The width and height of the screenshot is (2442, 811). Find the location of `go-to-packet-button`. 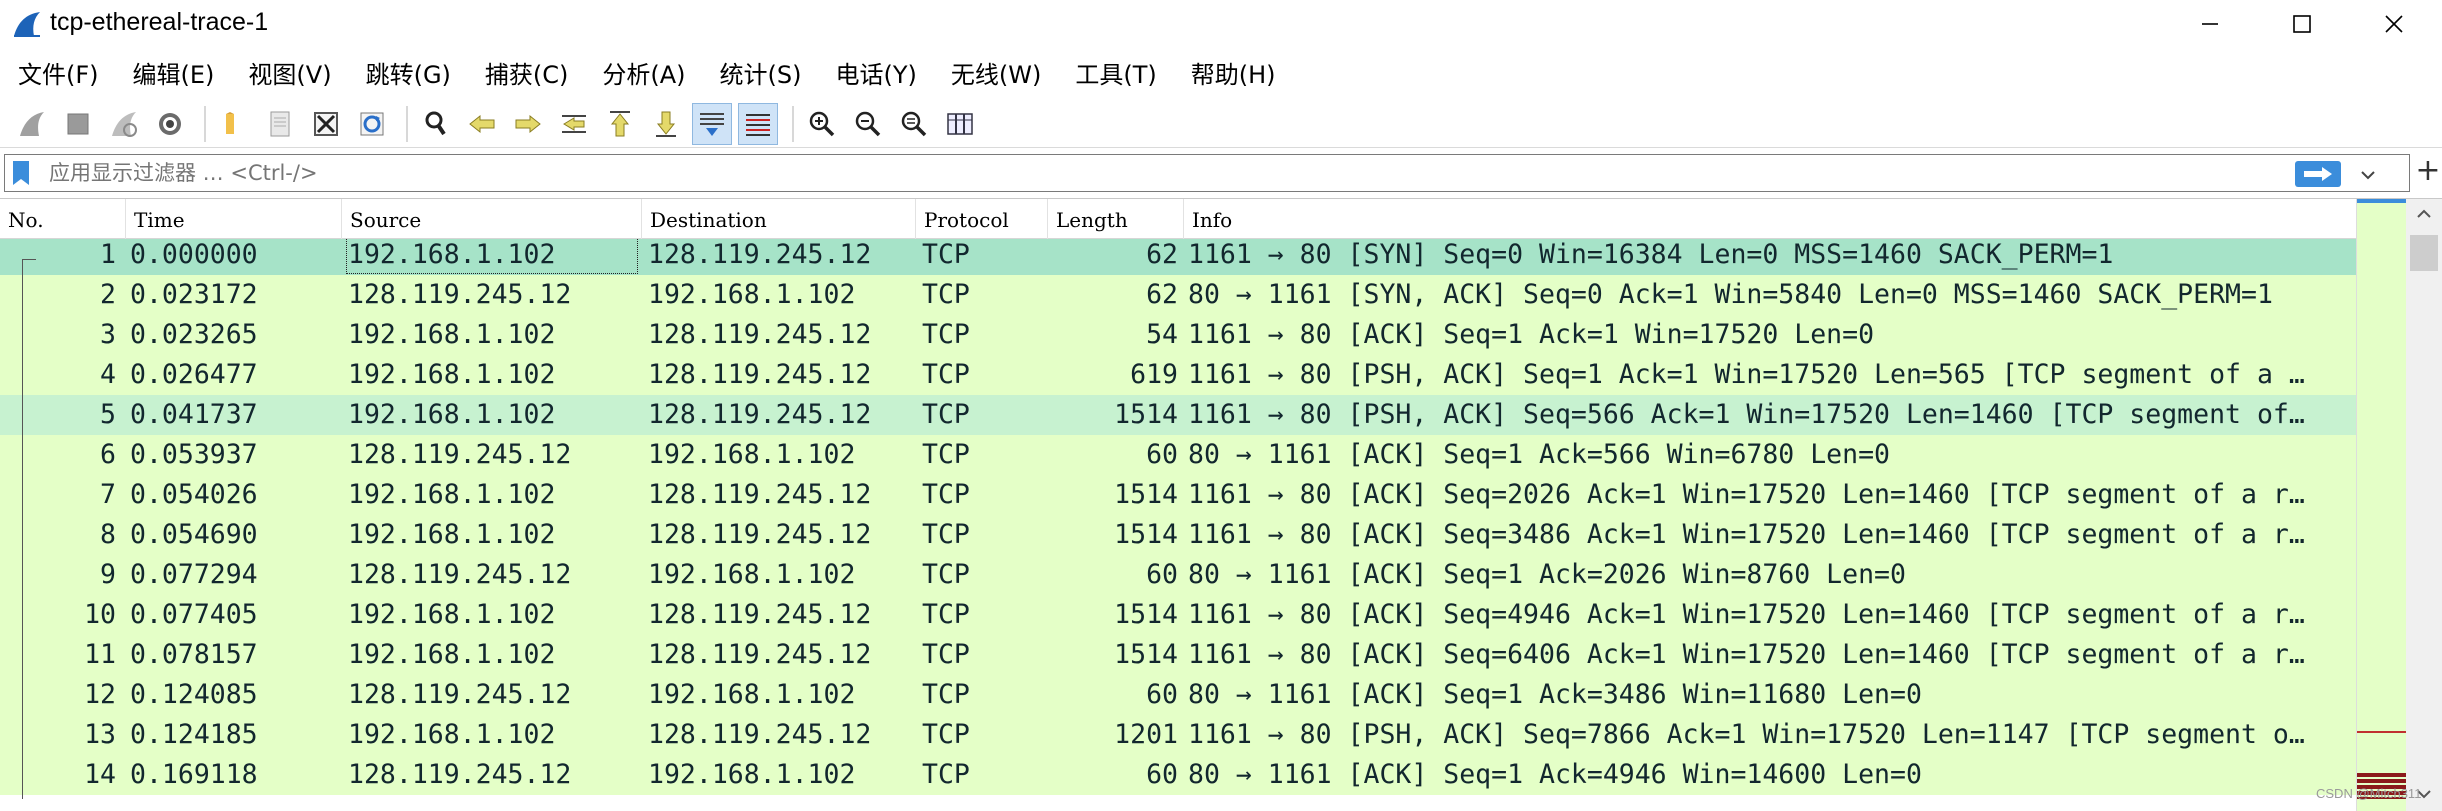

go-to-packet-button is located at coordinates (574, 124).